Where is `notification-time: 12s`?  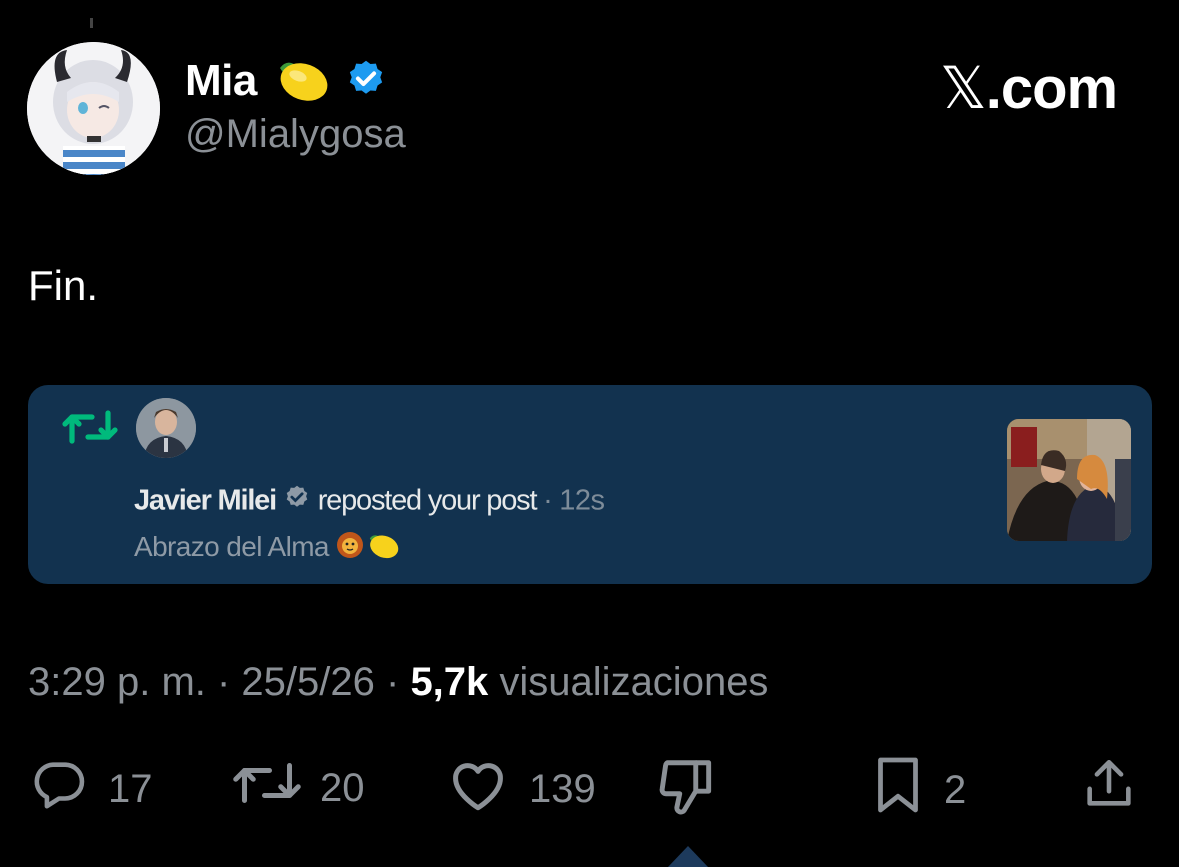
notification-time: 12s is located at coordinates (582, 500).